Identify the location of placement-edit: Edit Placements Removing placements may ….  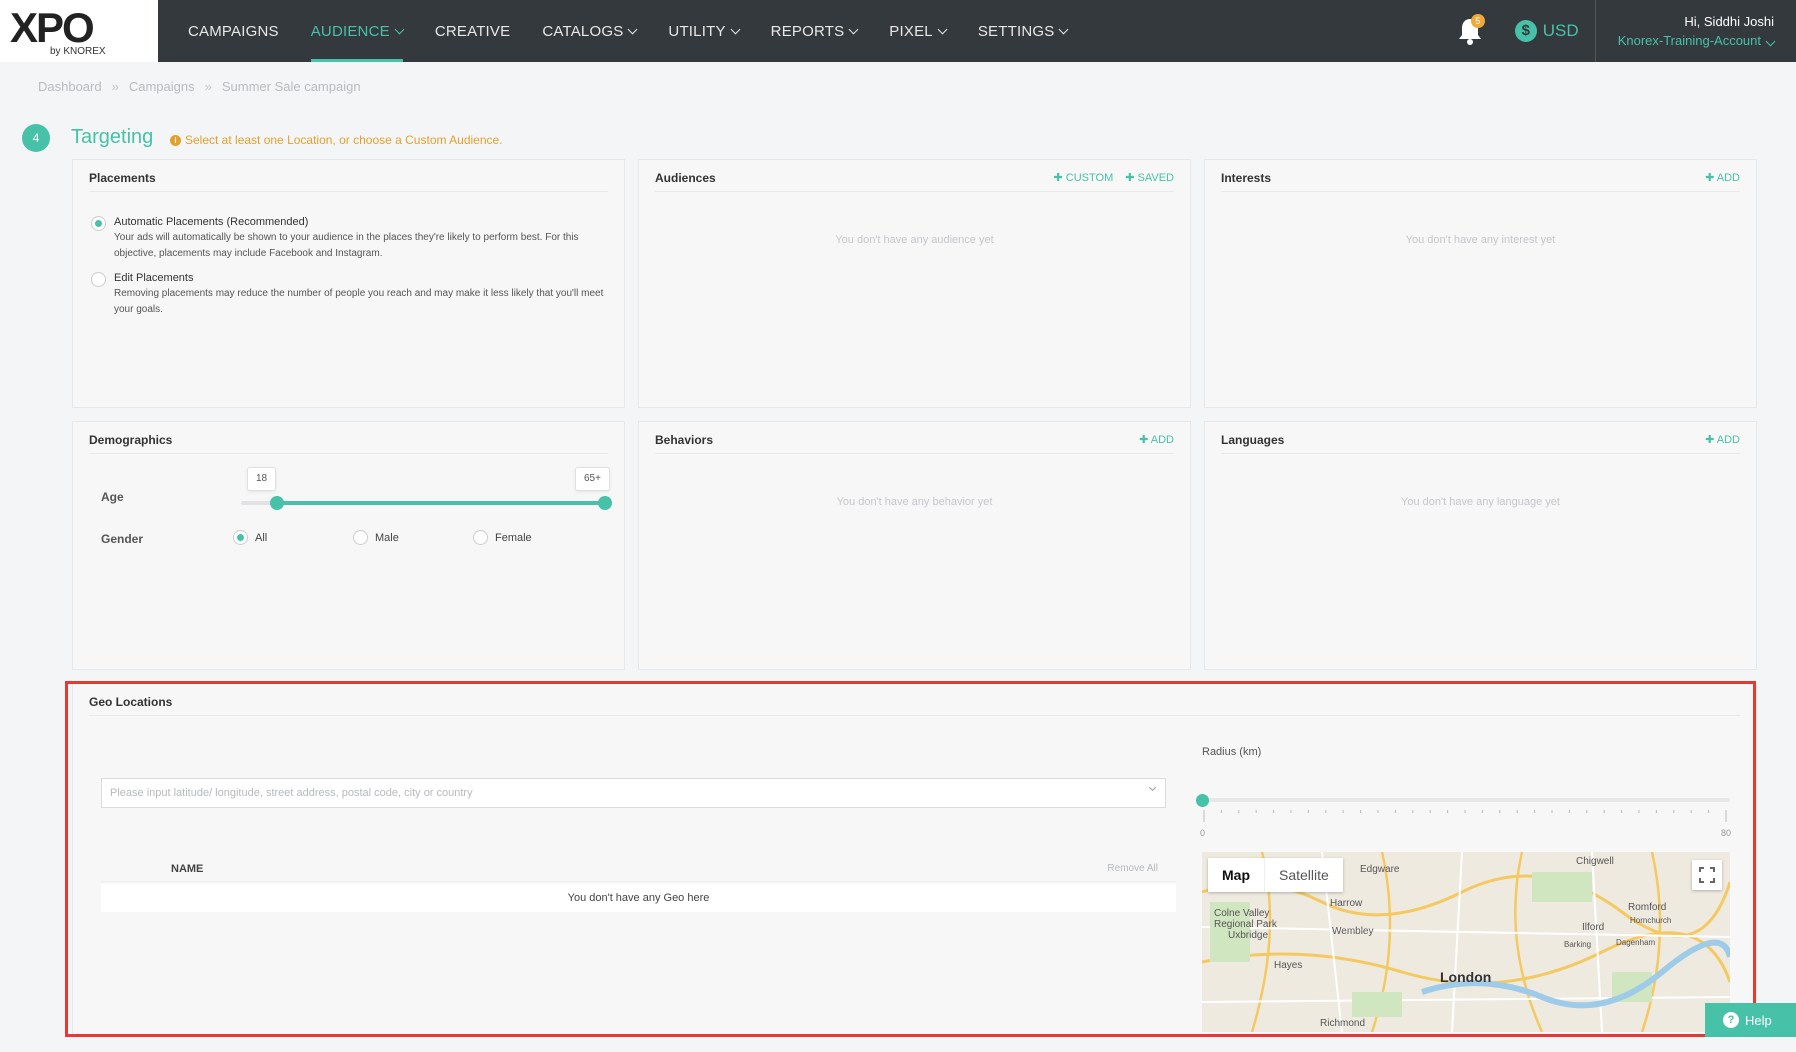
(357, 295).